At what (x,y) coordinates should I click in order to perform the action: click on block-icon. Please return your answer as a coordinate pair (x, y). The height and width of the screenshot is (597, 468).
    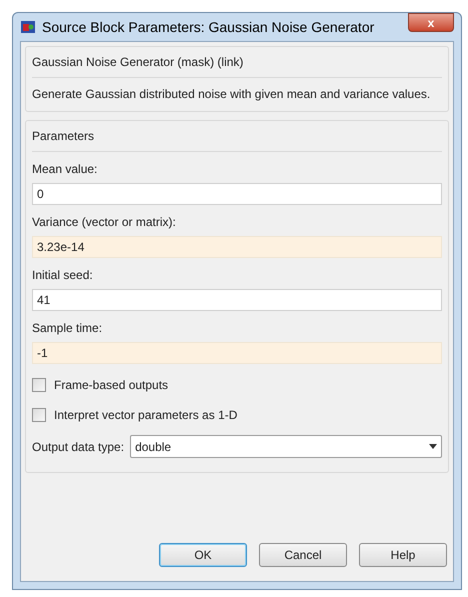
    Looking at the image, I should click on (28, 27).